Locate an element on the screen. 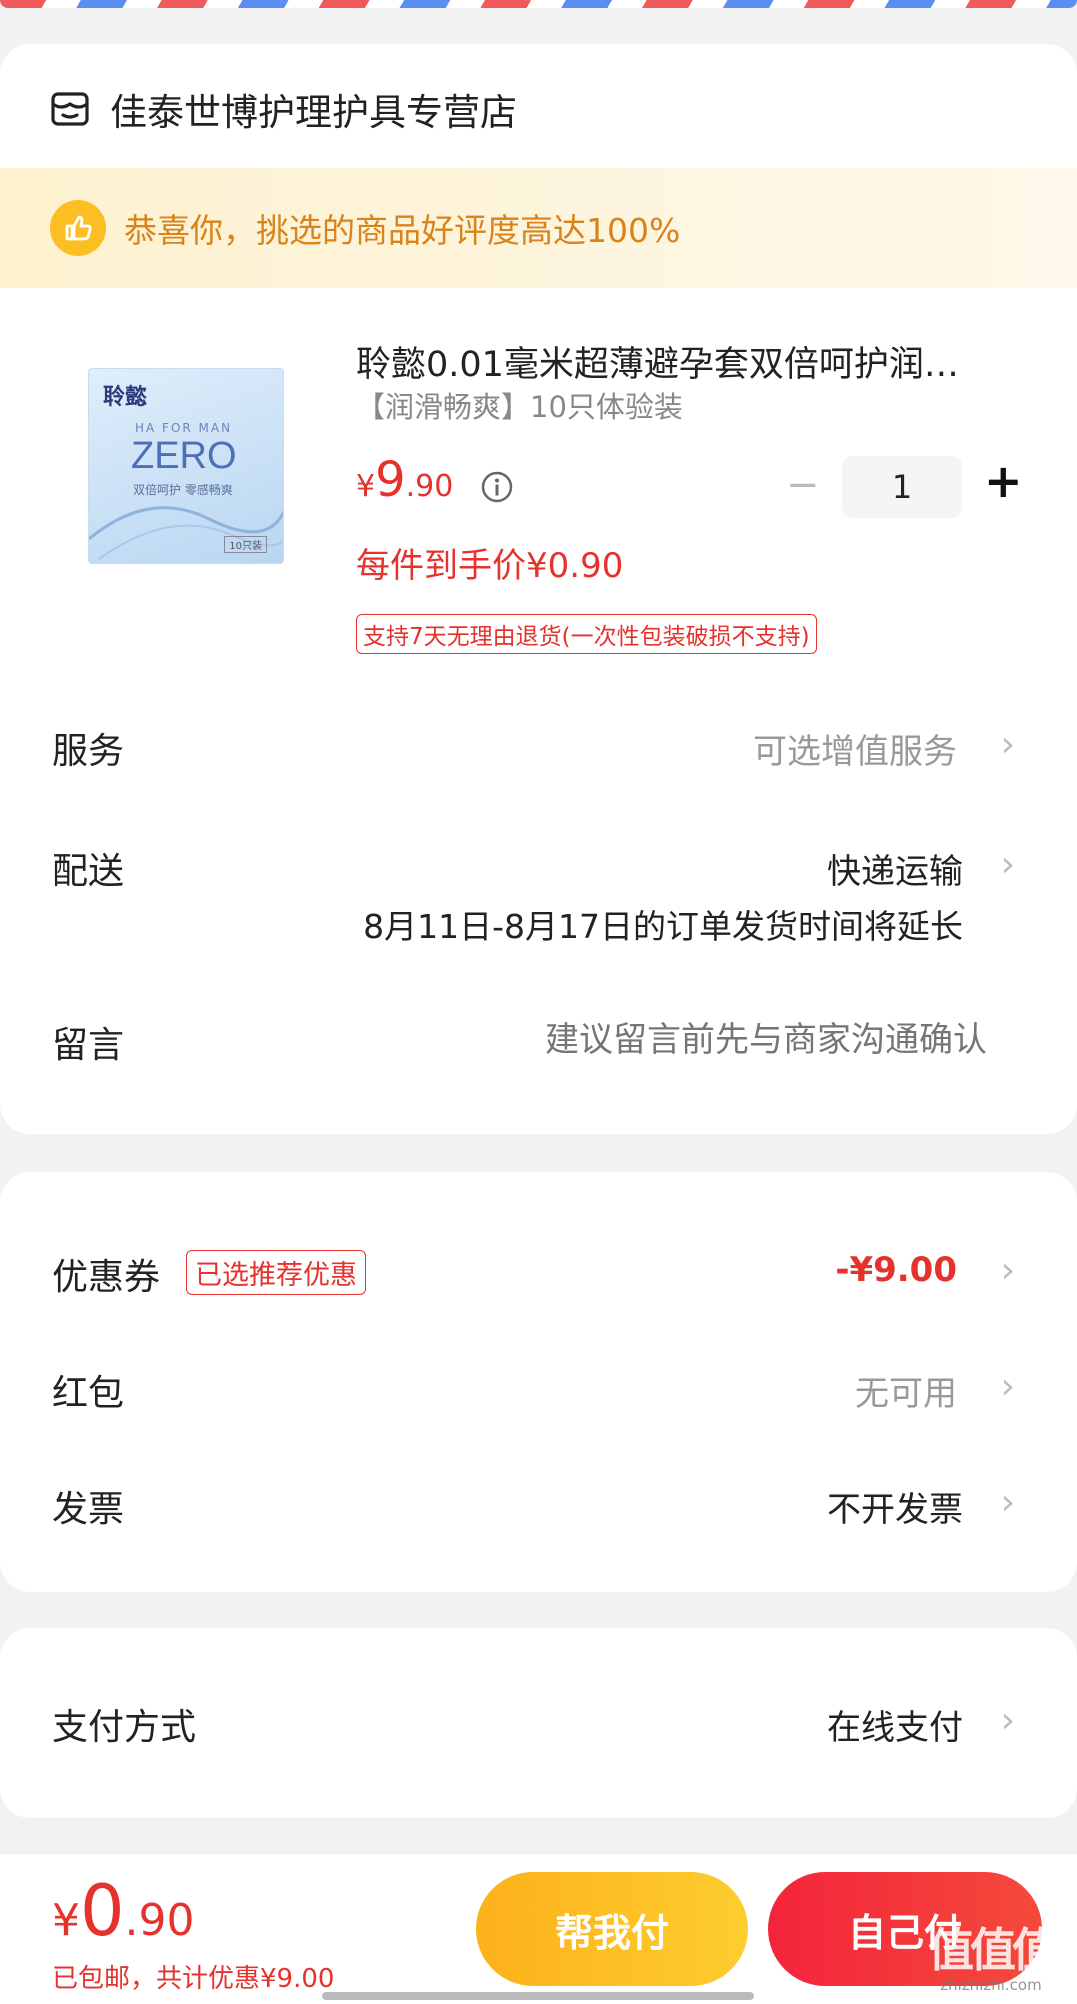  quantity-input: 1 is located at coordinates (902, 487).